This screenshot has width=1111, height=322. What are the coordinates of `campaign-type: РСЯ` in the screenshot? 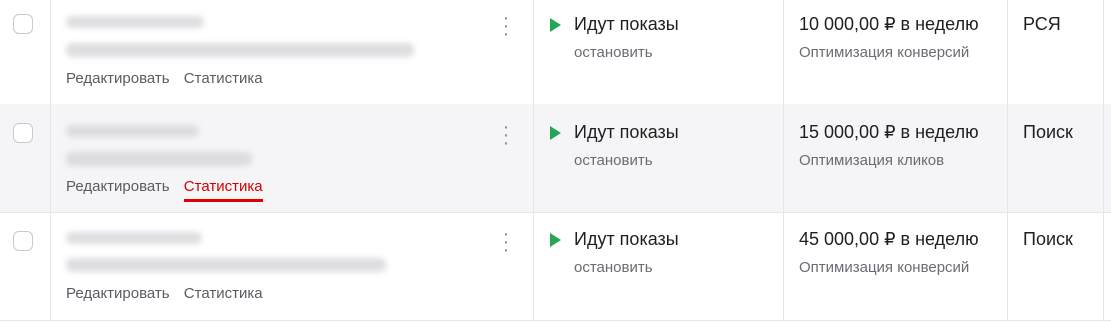 It's located at (1042, 24).